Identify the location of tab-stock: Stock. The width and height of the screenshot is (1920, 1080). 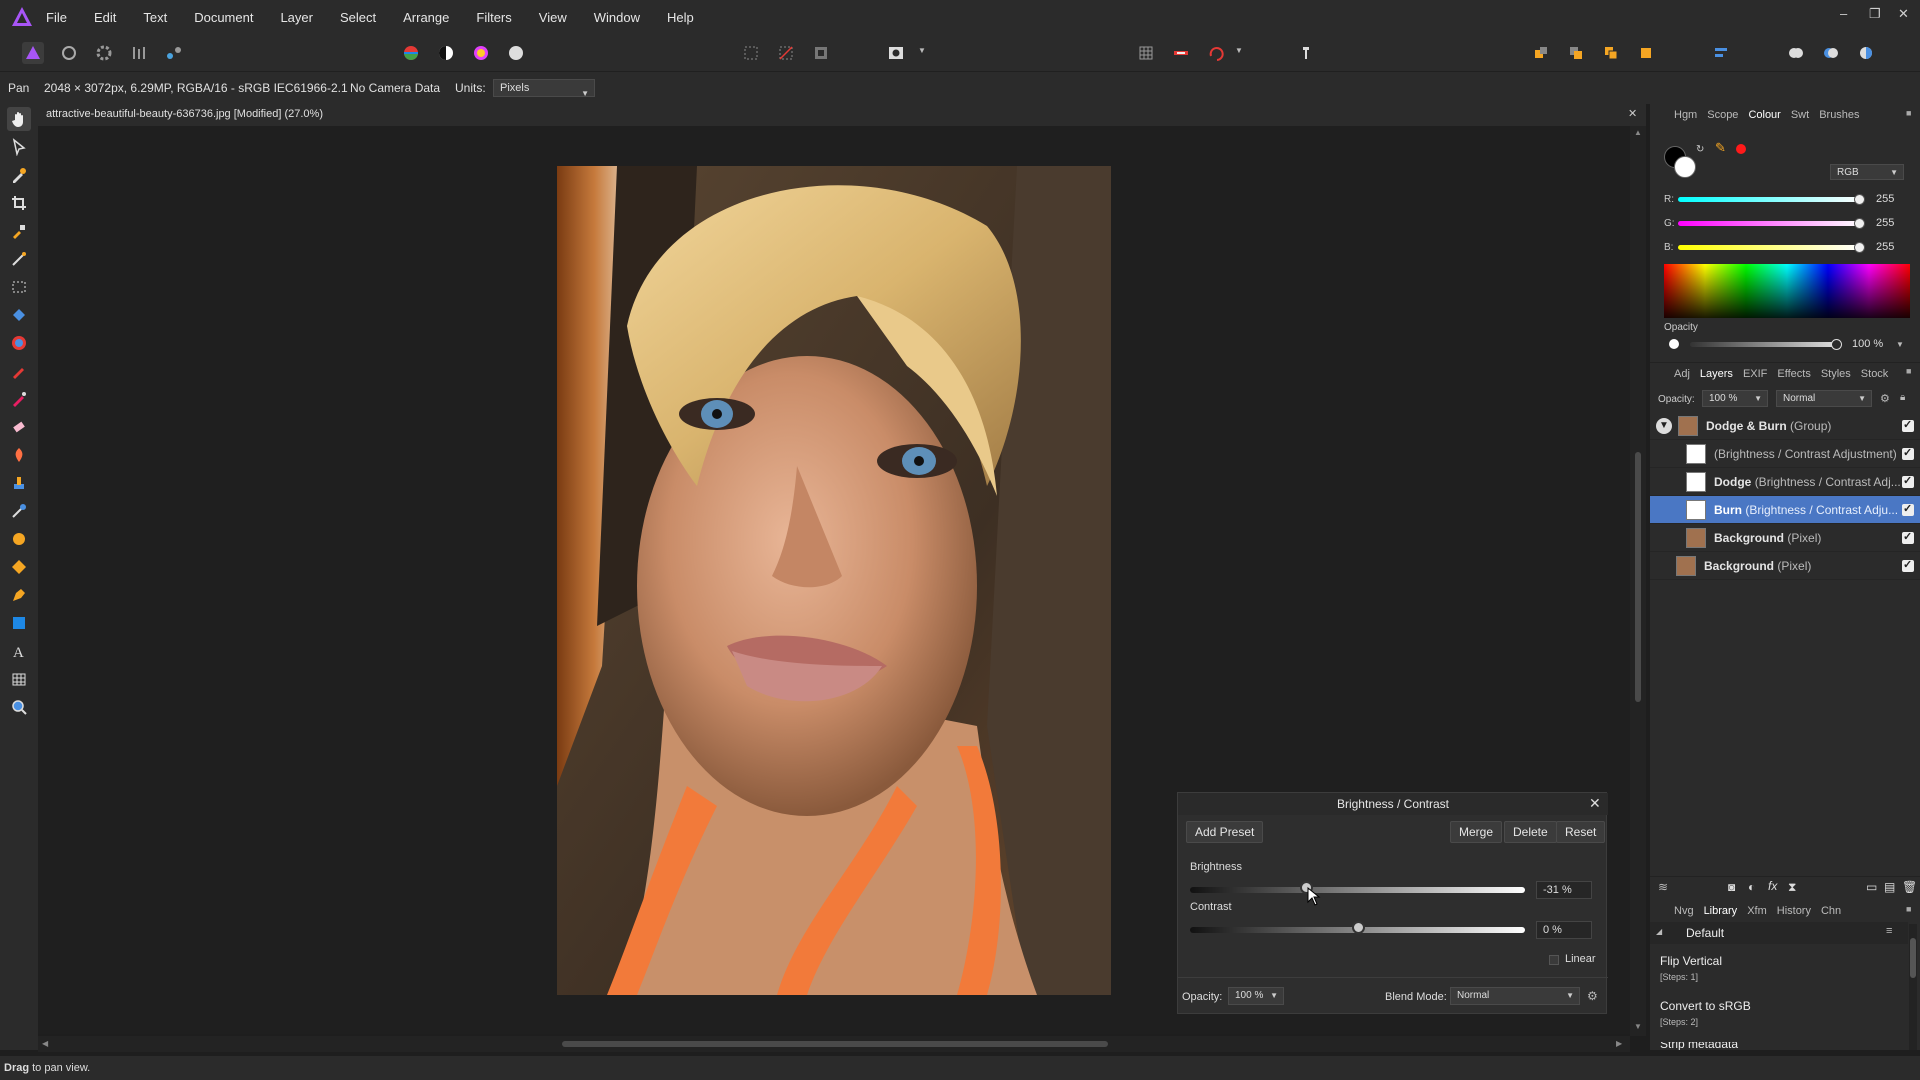
(1875, 374).